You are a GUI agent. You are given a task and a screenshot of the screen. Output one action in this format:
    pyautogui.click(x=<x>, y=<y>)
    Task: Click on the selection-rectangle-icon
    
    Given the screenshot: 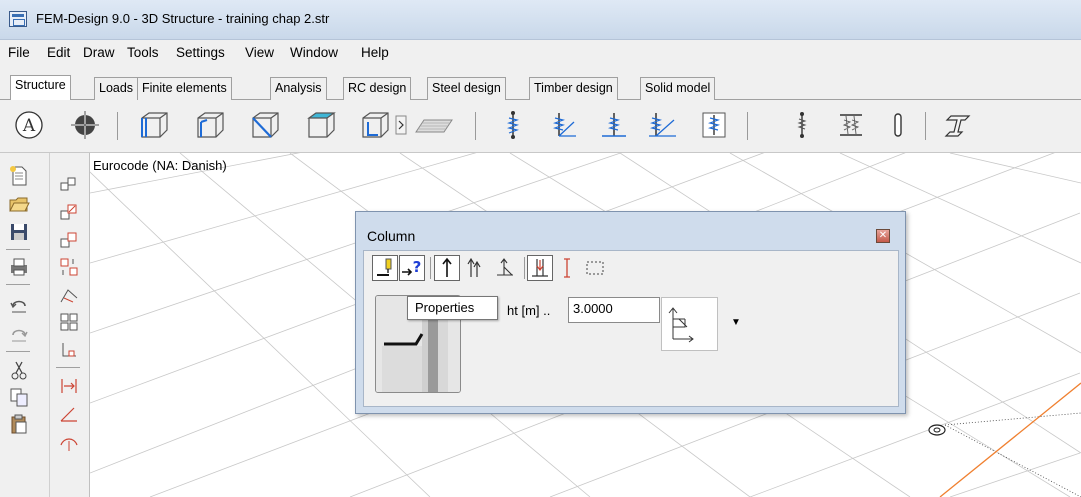 What is the action you would take?
    pyautogui.click(x=595, y=268)
    